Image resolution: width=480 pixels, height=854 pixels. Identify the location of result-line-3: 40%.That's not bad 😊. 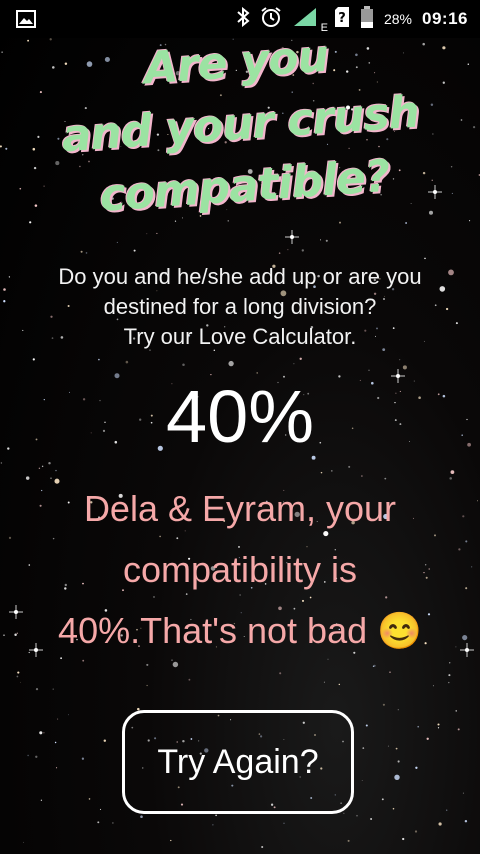
(240, 630).